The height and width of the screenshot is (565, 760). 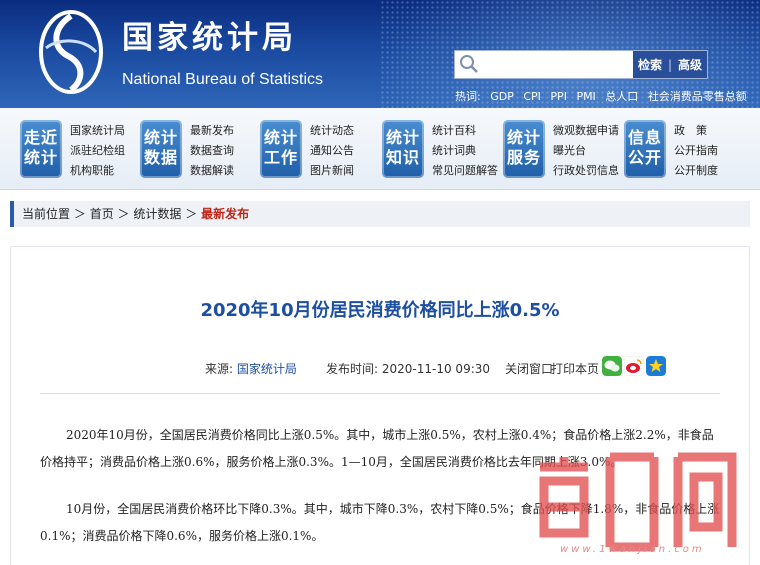 What do you see at coordinates (468, 96) in the screenshot?
I see `hot-terms-label: 热词:` at bounding box center [468, 96].